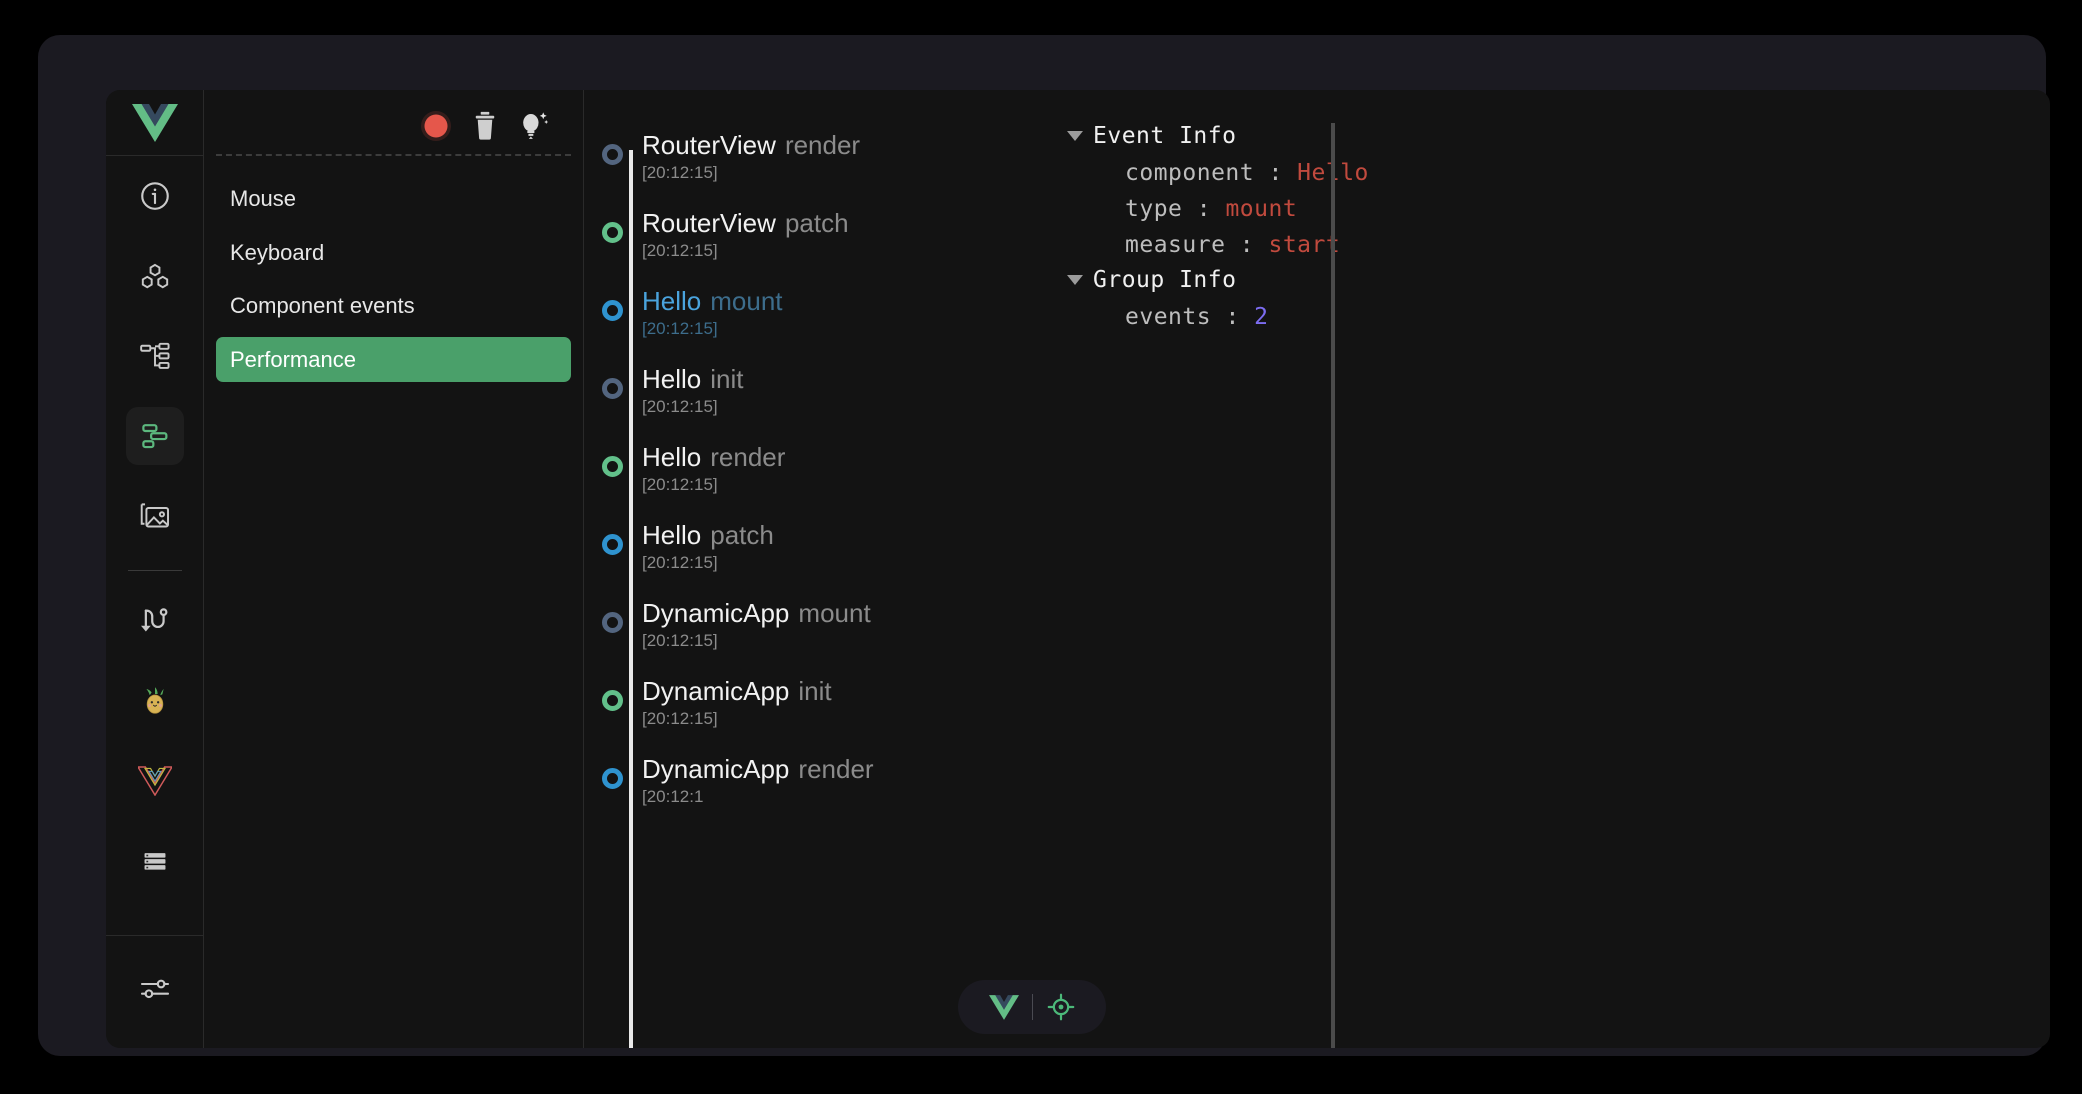 This screenshot has width=2082, height=1094. I want to click on sidebar-item-vue-router, so click(155, 781).